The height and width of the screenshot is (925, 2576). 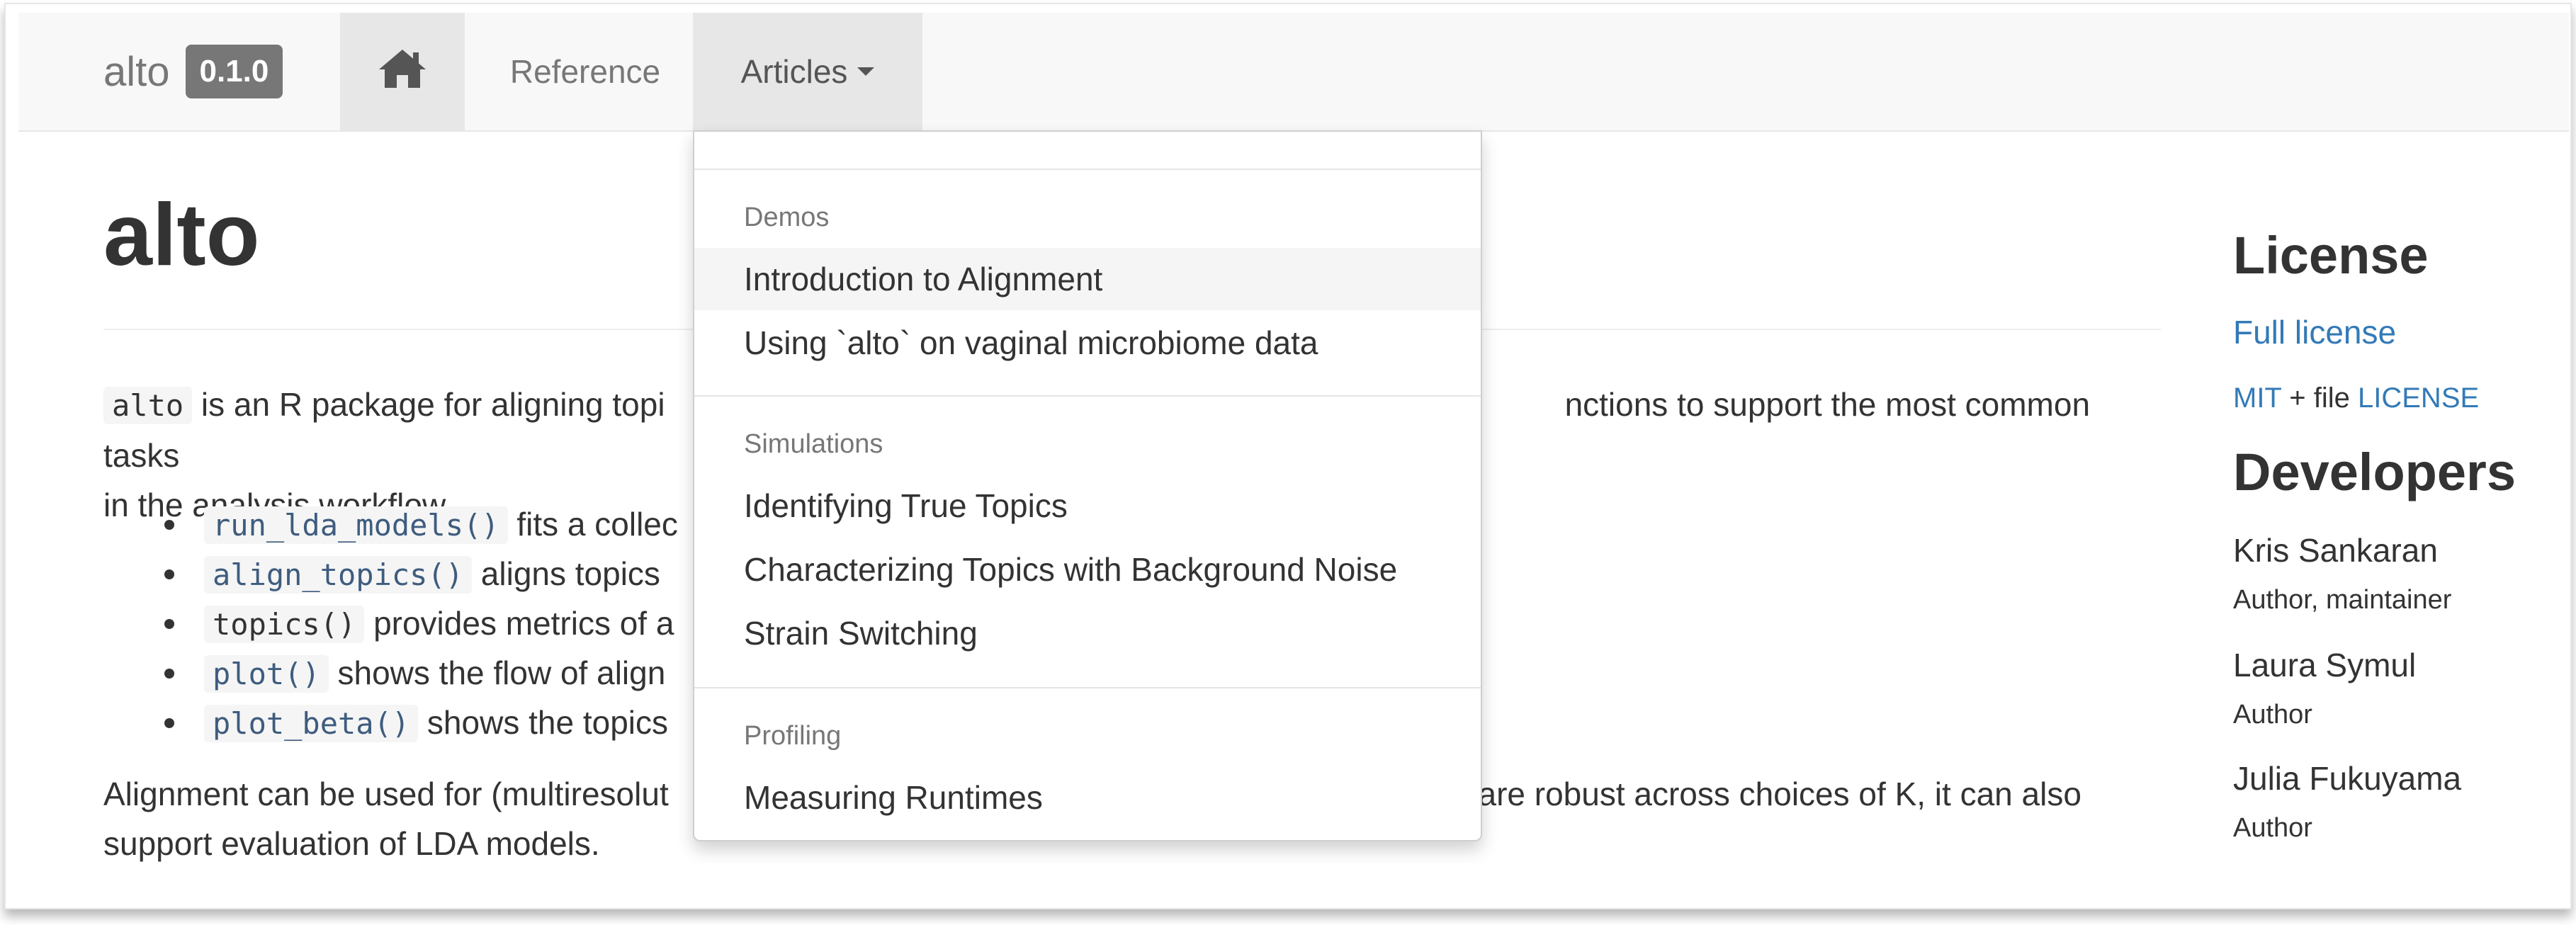 What do you see at coordinates (428, 404) in the screenshot?
I see `intro-text-start: is an R package for aligning topi` at bounding box center [428, 404].